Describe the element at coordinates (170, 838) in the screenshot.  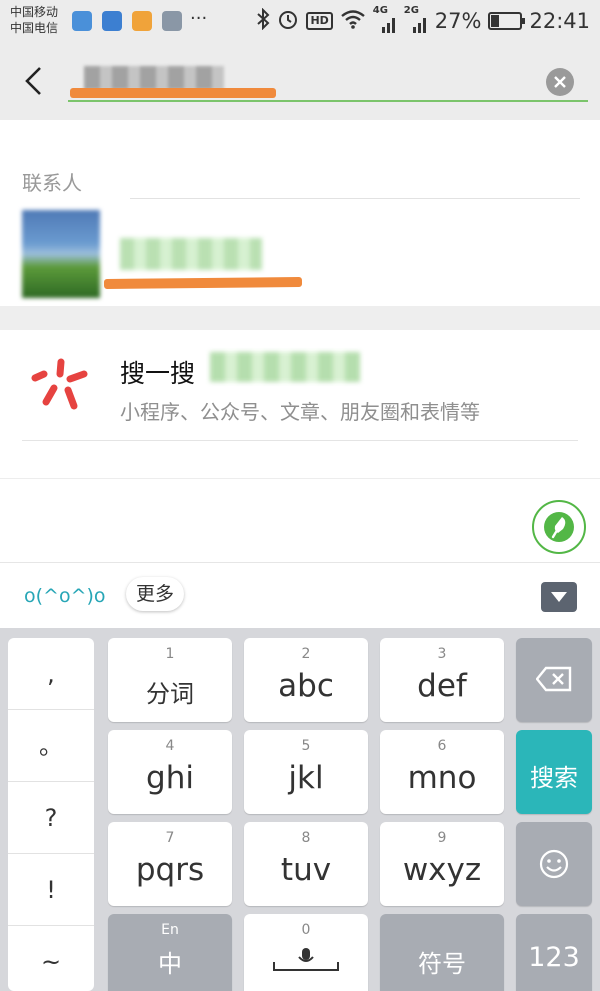
I see `key-number: 7` at that location.